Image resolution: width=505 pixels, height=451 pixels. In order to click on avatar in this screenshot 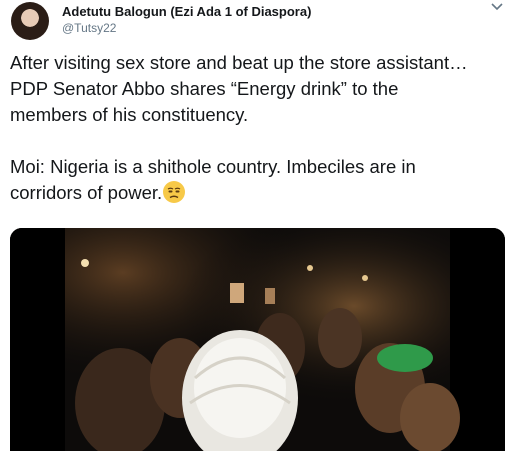, I will do `click(30, 21)`.